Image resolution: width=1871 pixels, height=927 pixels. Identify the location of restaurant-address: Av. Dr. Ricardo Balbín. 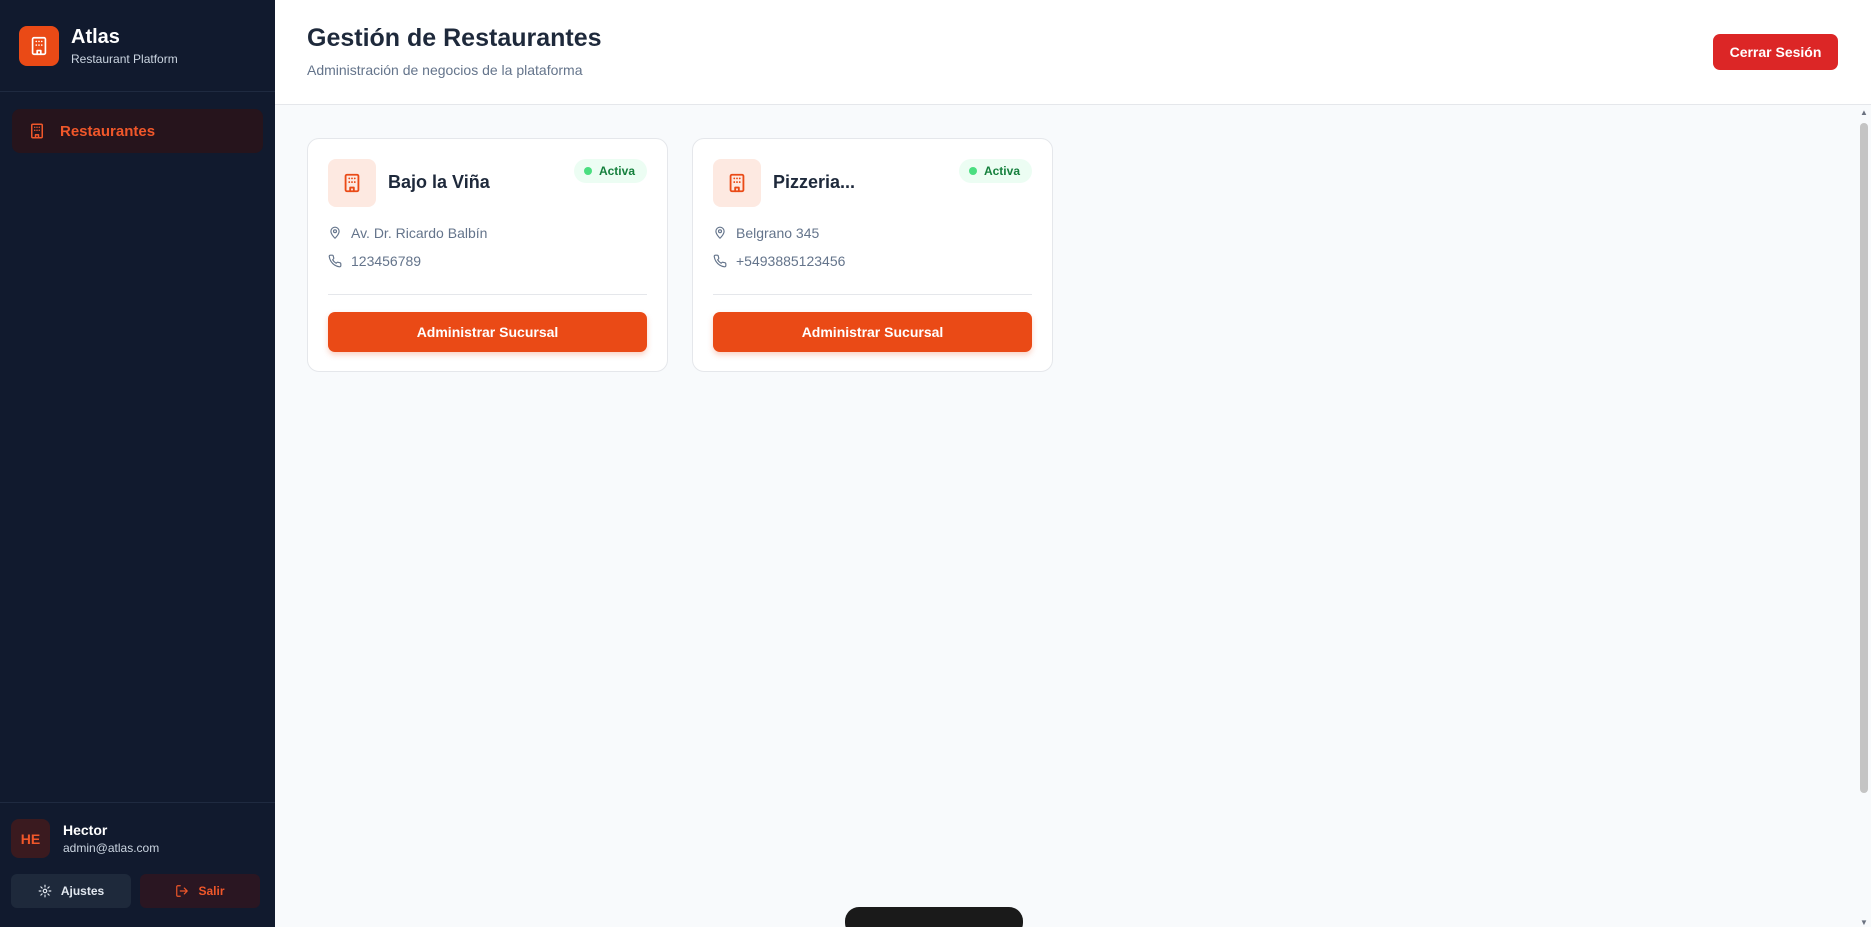
(419, 233).